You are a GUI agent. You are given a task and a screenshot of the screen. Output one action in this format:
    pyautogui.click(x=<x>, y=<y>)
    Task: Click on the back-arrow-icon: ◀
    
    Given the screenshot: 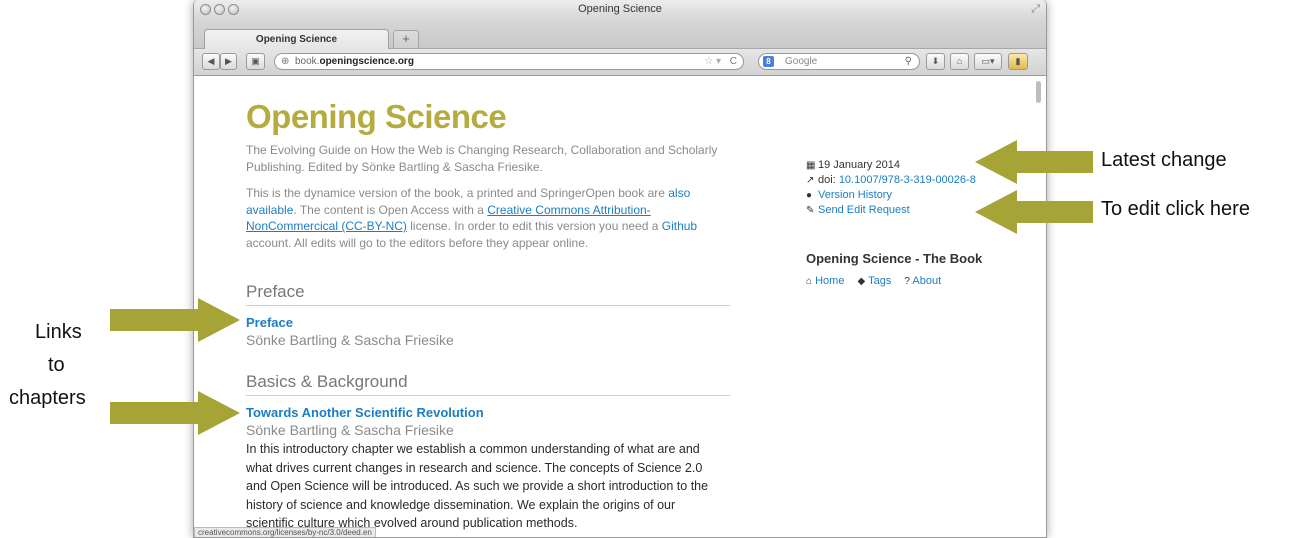 What is the action you would take?
    pyautogui.click(x=211, y=61)
    